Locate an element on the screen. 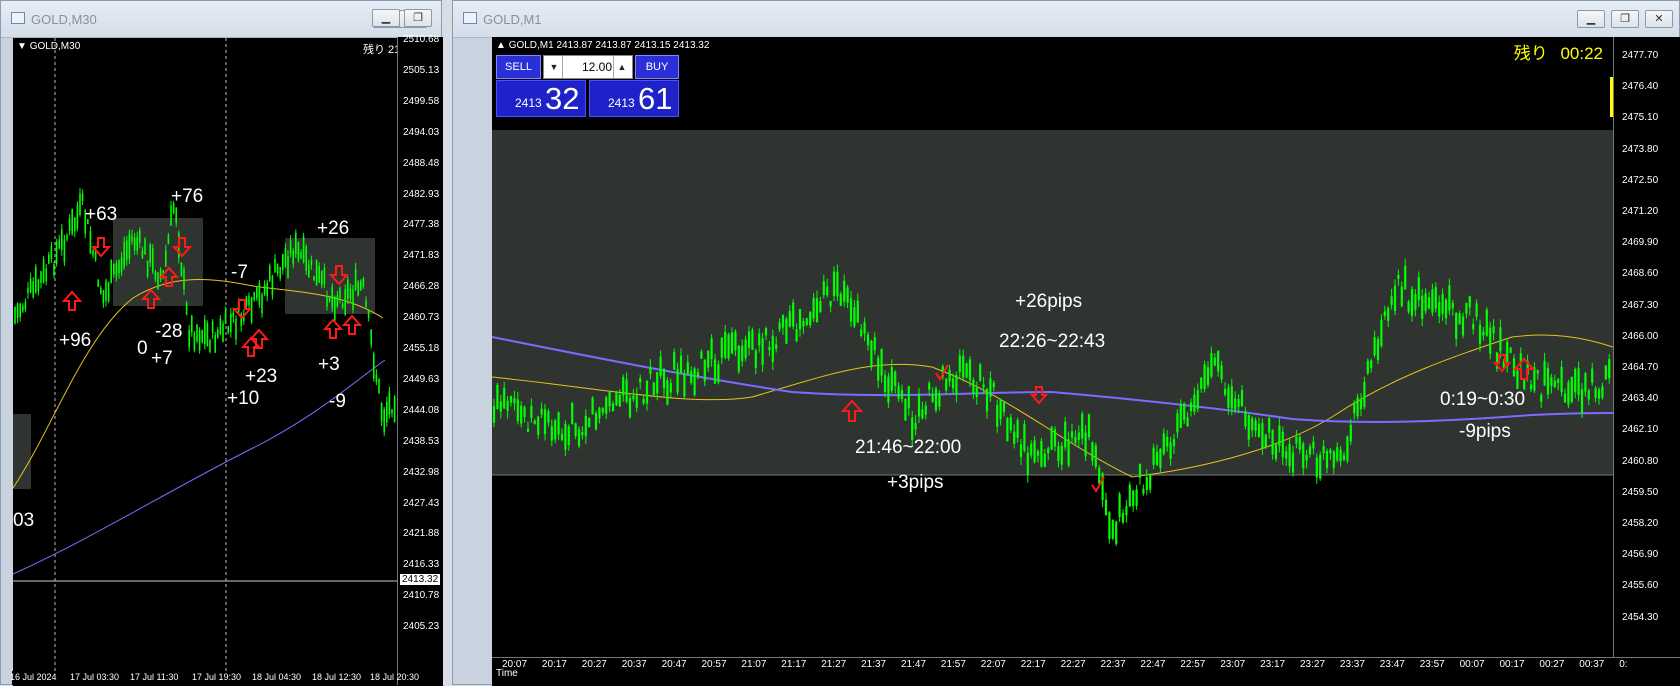 The image size is (1680, 686). buy-button: BUY is located at coordinates (657, 67).